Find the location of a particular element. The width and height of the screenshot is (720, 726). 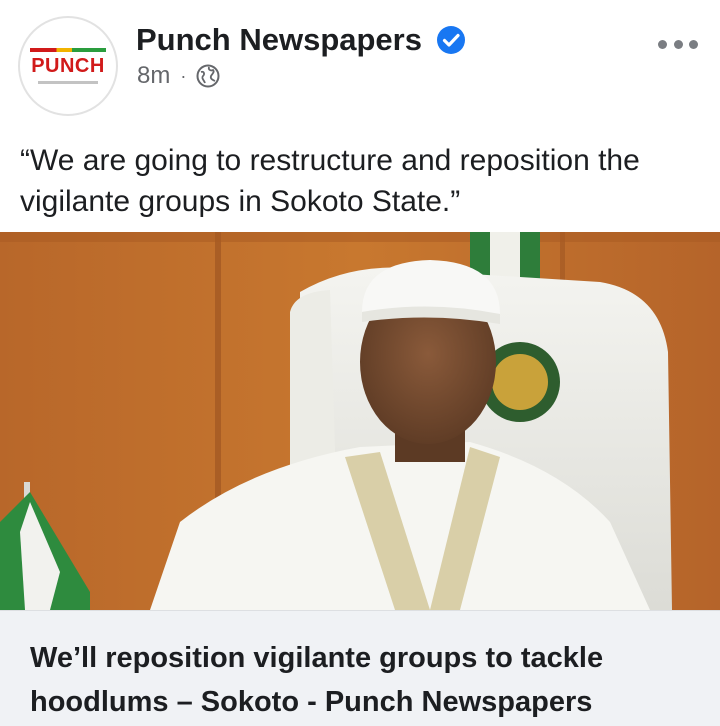

page-avatar: PUNCH is located at coordinates (68, 66).